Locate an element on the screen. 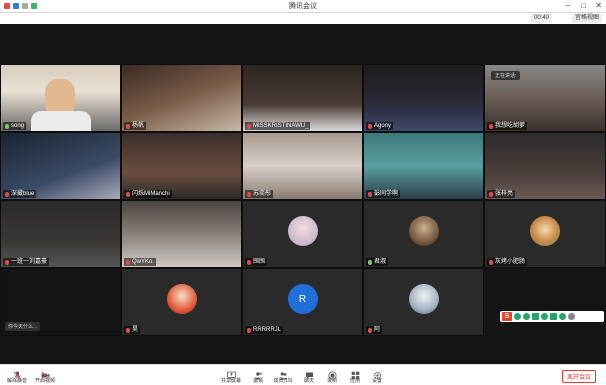  meeting-timer: 00:40 is located at coordinates (541, 18).